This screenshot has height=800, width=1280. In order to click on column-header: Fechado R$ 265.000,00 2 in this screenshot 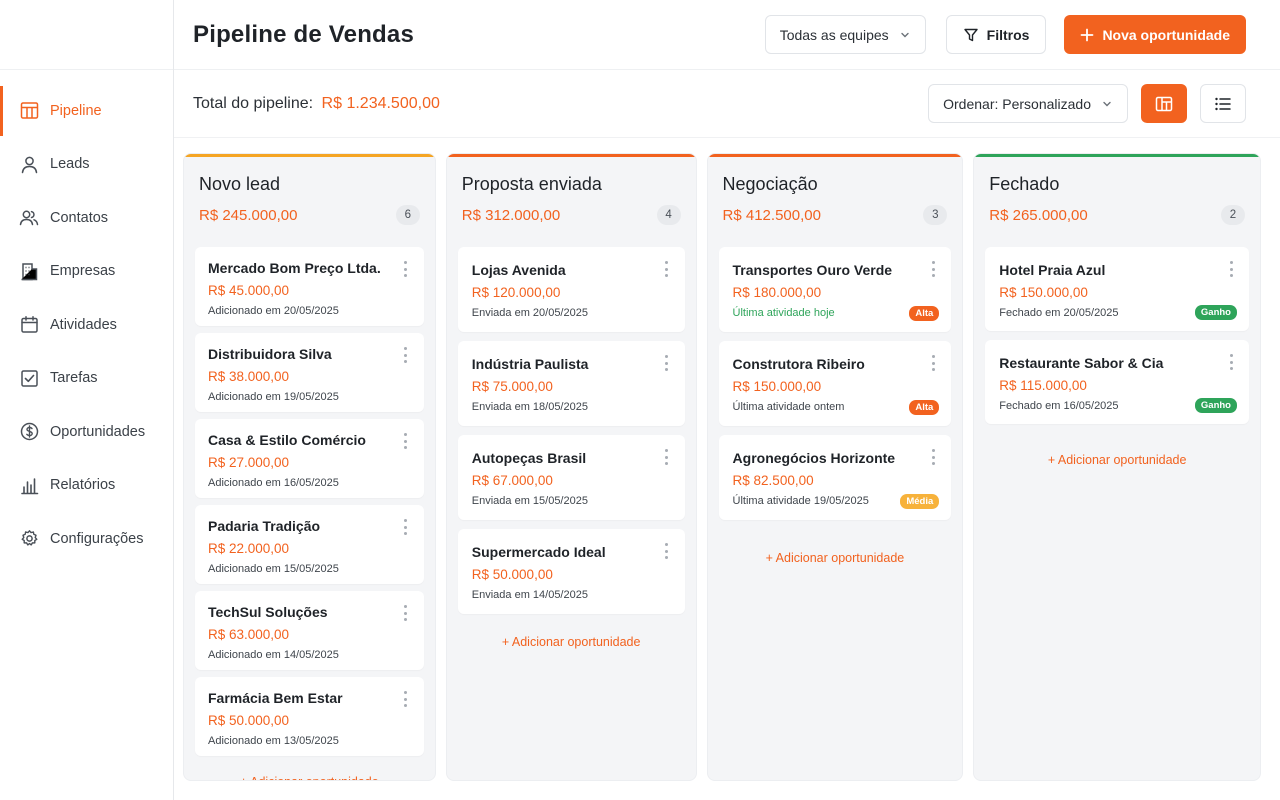, I will do `click(1117, 189)`.